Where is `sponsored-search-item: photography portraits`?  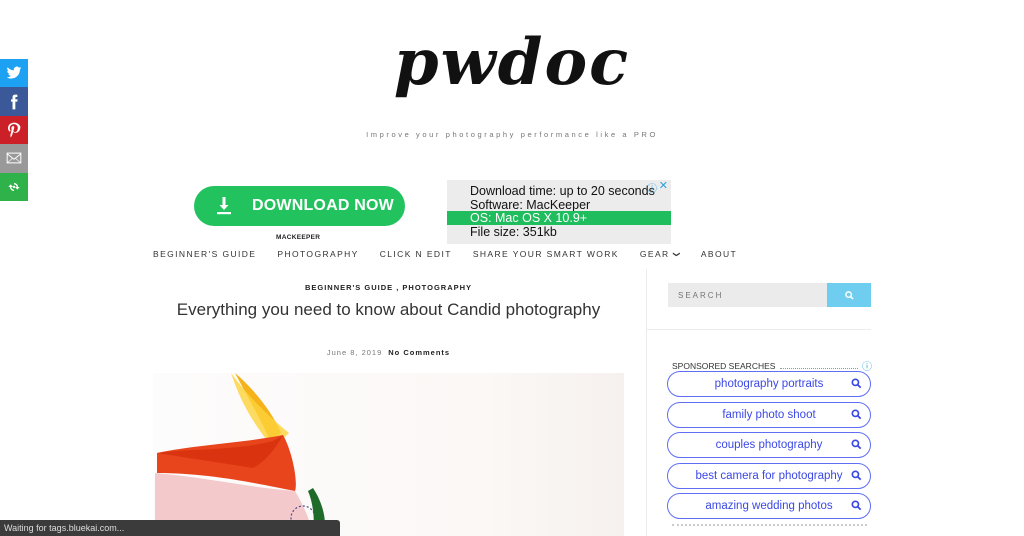 sponsored-search-item: photography portraits is located at coordinates (769, 384).